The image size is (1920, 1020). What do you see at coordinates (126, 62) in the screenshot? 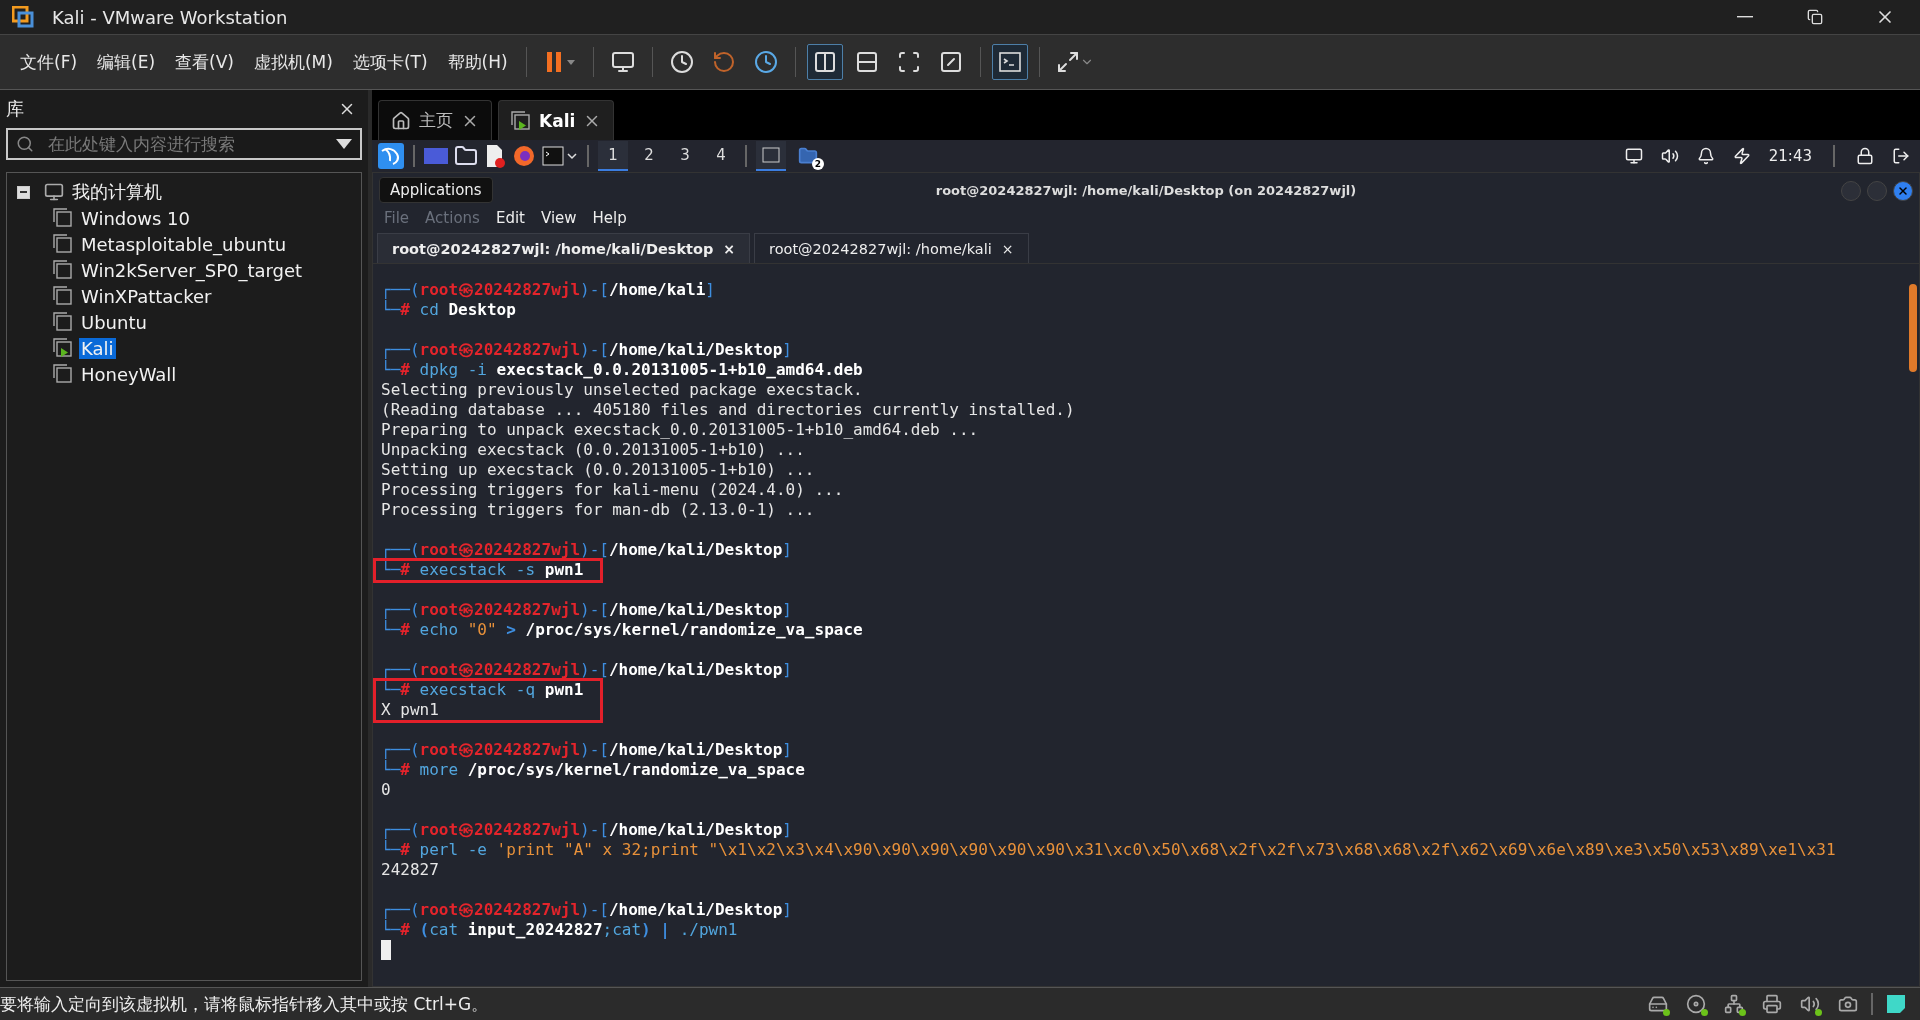
I see `menu-item: 编辑(E)` at bounding box center [126, 62].